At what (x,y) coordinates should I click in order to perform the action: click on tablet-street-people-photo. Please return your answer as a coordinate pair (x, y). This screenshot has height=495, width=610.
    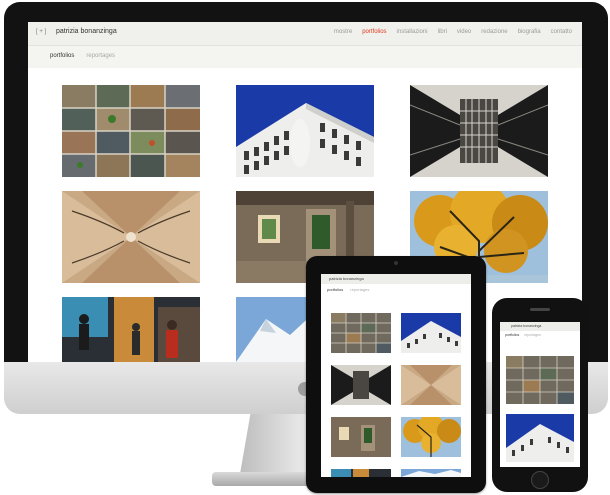
    Looking at the image, I should click on (361, 473).